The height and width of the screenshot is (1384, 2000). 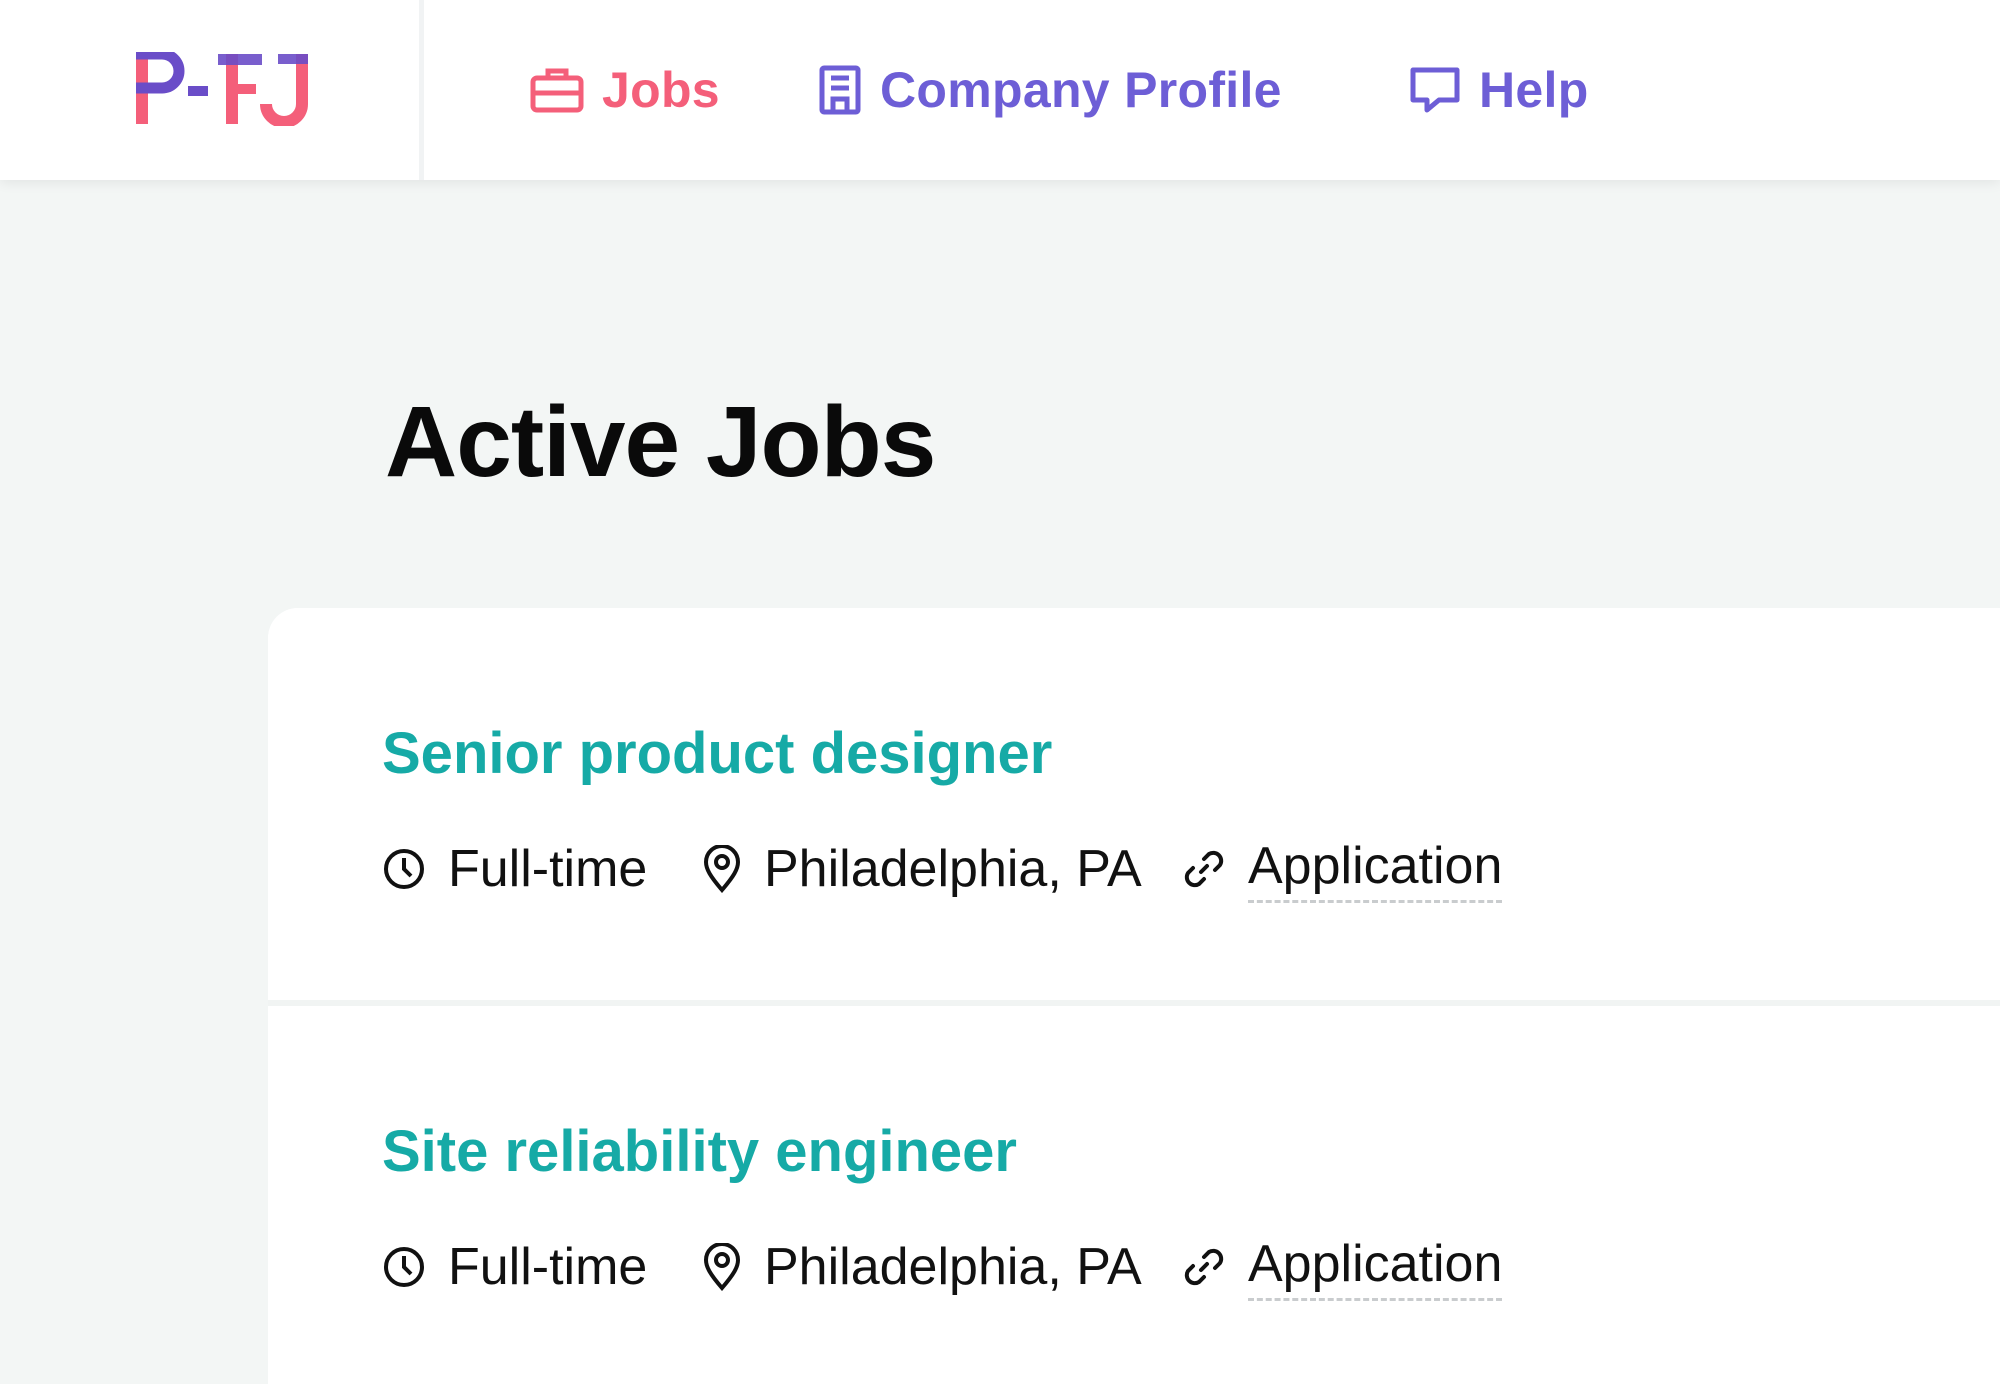 I want to click on logo-container, so click(x=212, y=90).